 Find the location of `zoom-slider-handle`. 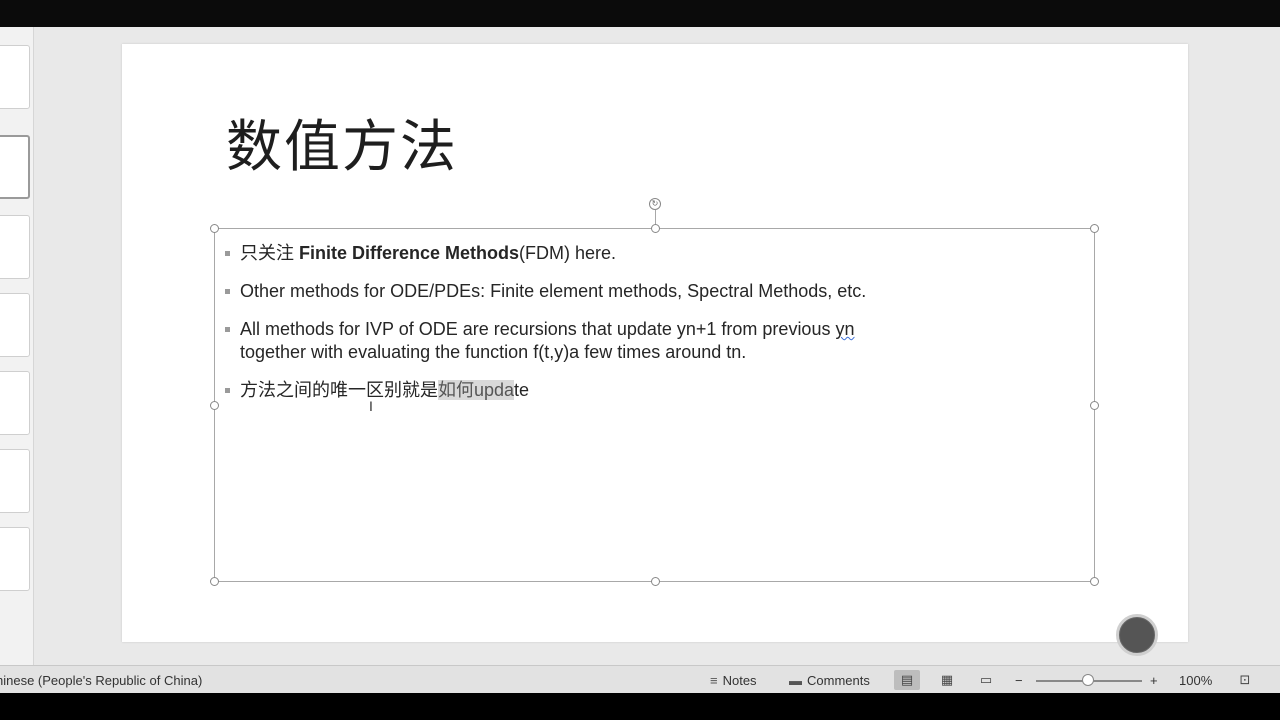

zoom-slider-handle is located at coordinates (1088, 680).